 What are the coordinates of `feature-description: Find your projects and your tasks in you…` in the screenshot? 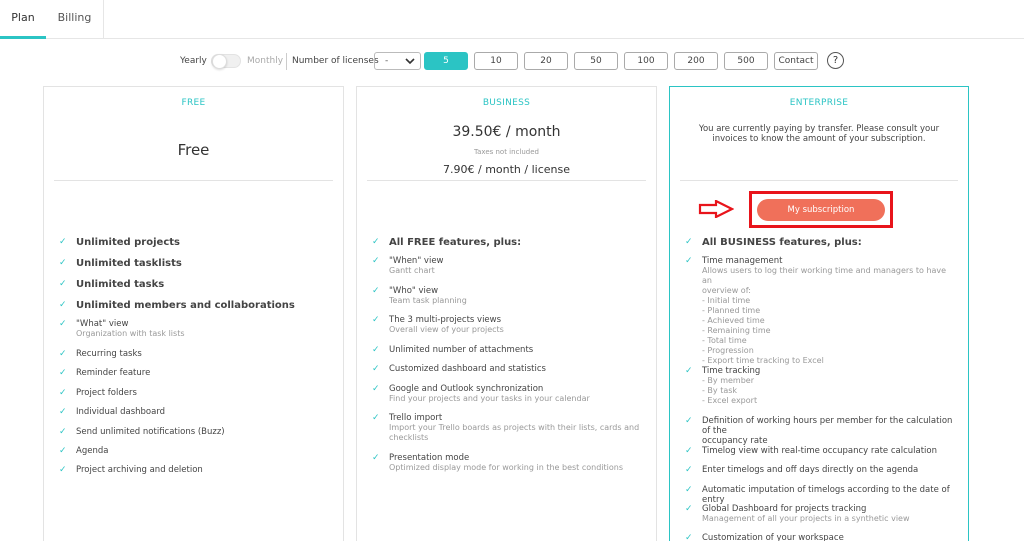 It's located at (489, 398).